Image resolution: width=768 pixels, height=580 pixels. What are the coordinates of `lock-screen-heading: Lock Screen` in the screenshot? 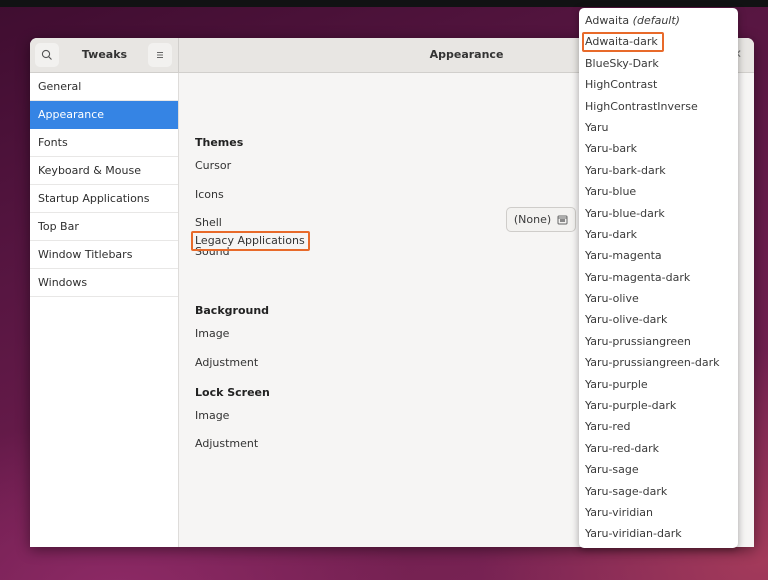 It's located at (232, 392).